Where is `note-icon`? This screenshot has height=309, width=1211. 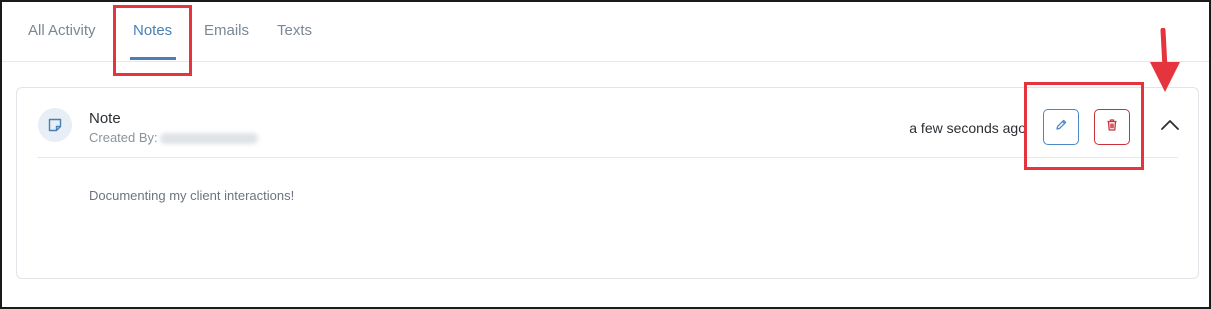
note-icon is located at coordinates (55, 125).